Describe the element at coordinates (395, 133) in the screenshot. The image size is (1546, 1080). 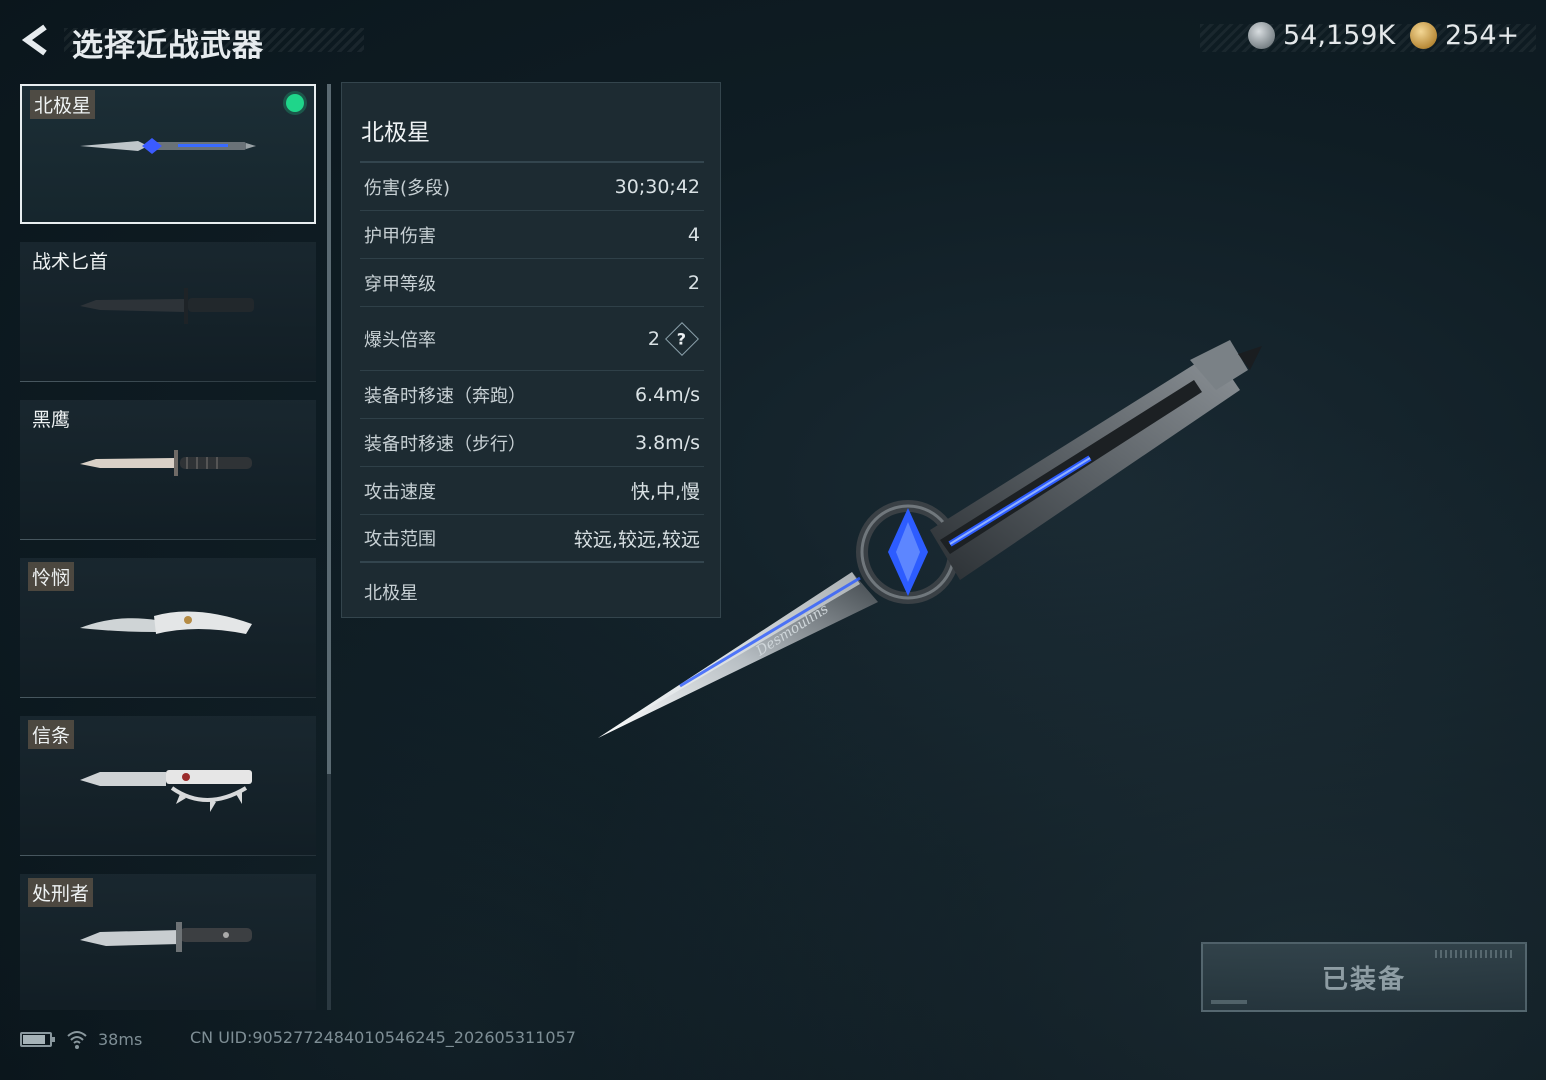
I see `stats-title: 北极星` at that location.